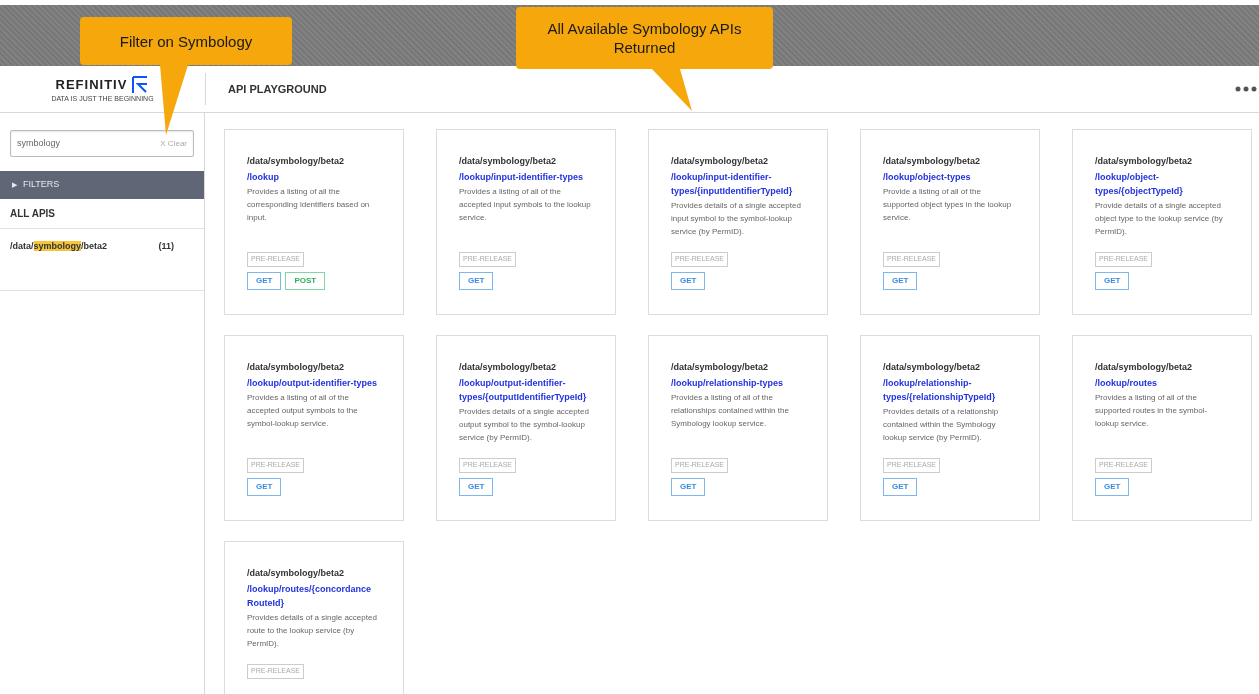  Describe the element at coordinates (186, 41) in the screenshot. I see `callout-text: Filter on Symbology` at that location.